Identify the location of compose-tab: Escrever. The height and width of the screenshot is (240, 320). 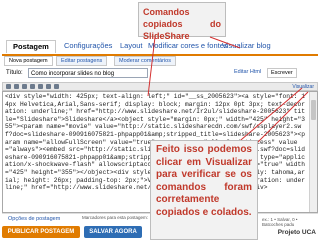
(282, 73).